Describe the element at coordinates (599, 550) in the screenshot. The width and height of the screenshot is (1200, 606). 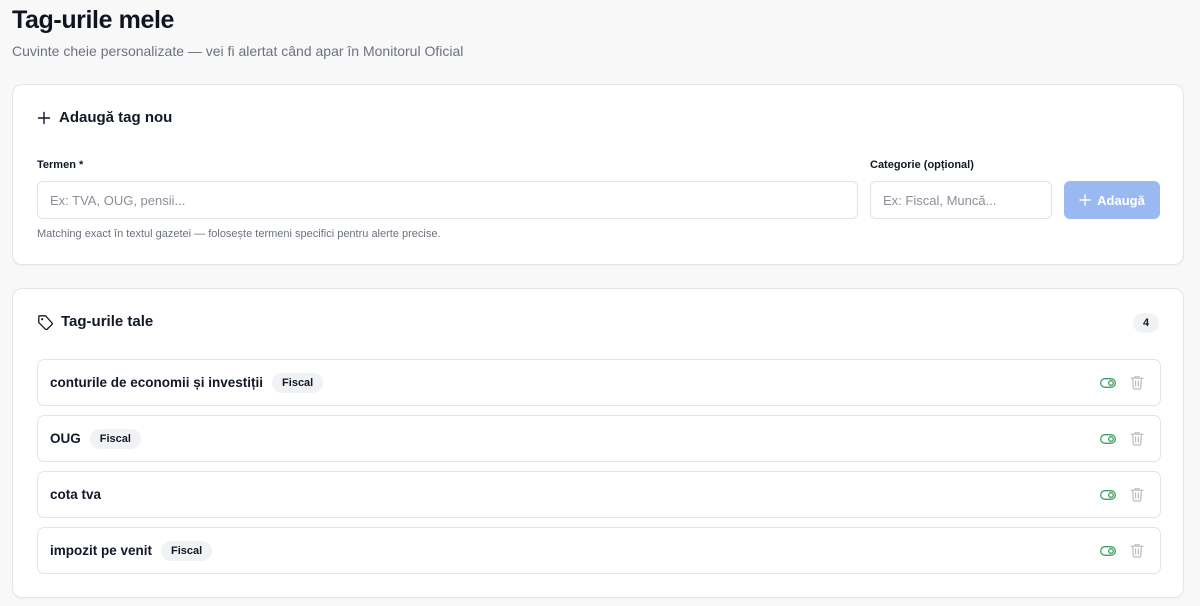
I see `tag-row: impozit pe venit Fiscal` at that location.